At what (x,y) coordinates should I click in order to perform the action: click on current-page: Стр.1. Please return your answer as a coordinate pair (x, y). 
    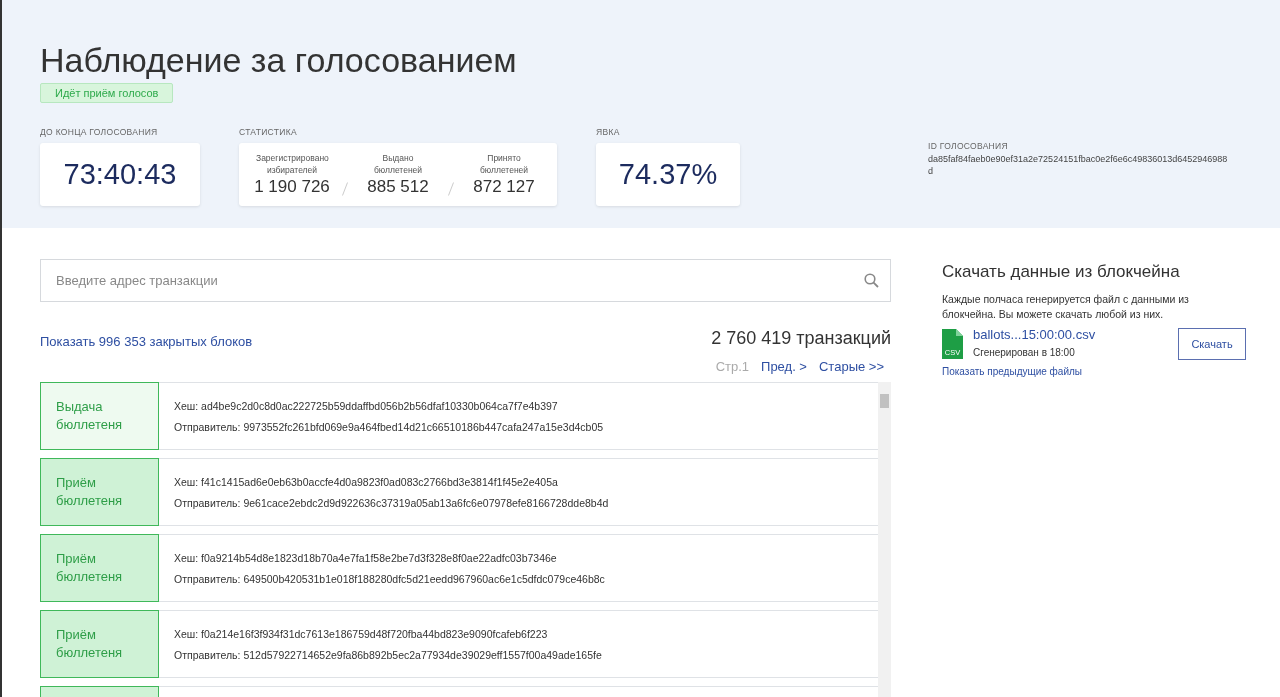
    Looking at the image, I should click on (732, 366).